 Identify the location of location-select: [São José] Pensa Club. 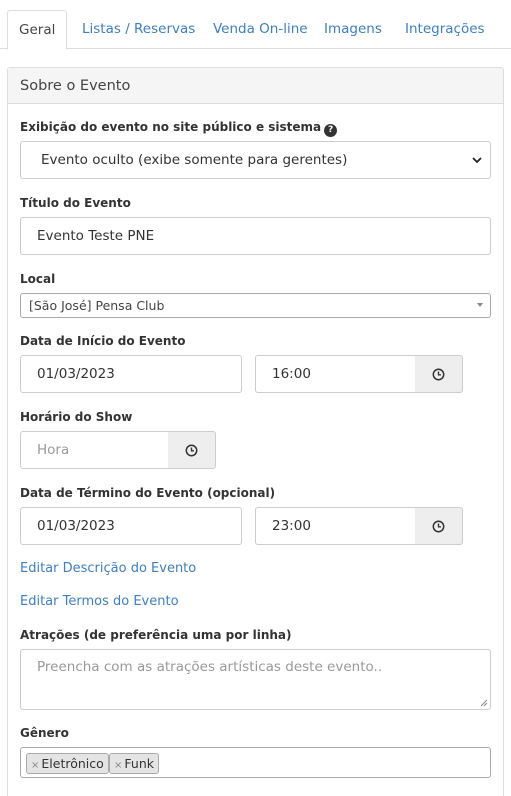
(255, 305).